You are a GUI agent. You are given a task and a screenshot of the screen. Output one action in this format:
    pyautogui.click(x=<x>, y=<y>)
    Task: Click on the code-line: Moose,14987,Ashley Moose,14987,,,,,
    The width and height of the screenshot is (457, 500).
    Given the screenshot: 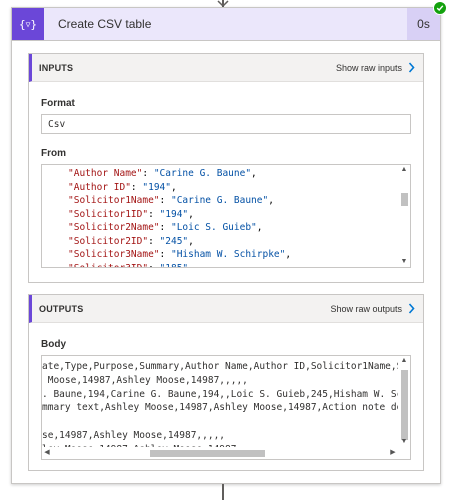 What is the action you would take?
    pyautogui.click(x=145, y=380)
    